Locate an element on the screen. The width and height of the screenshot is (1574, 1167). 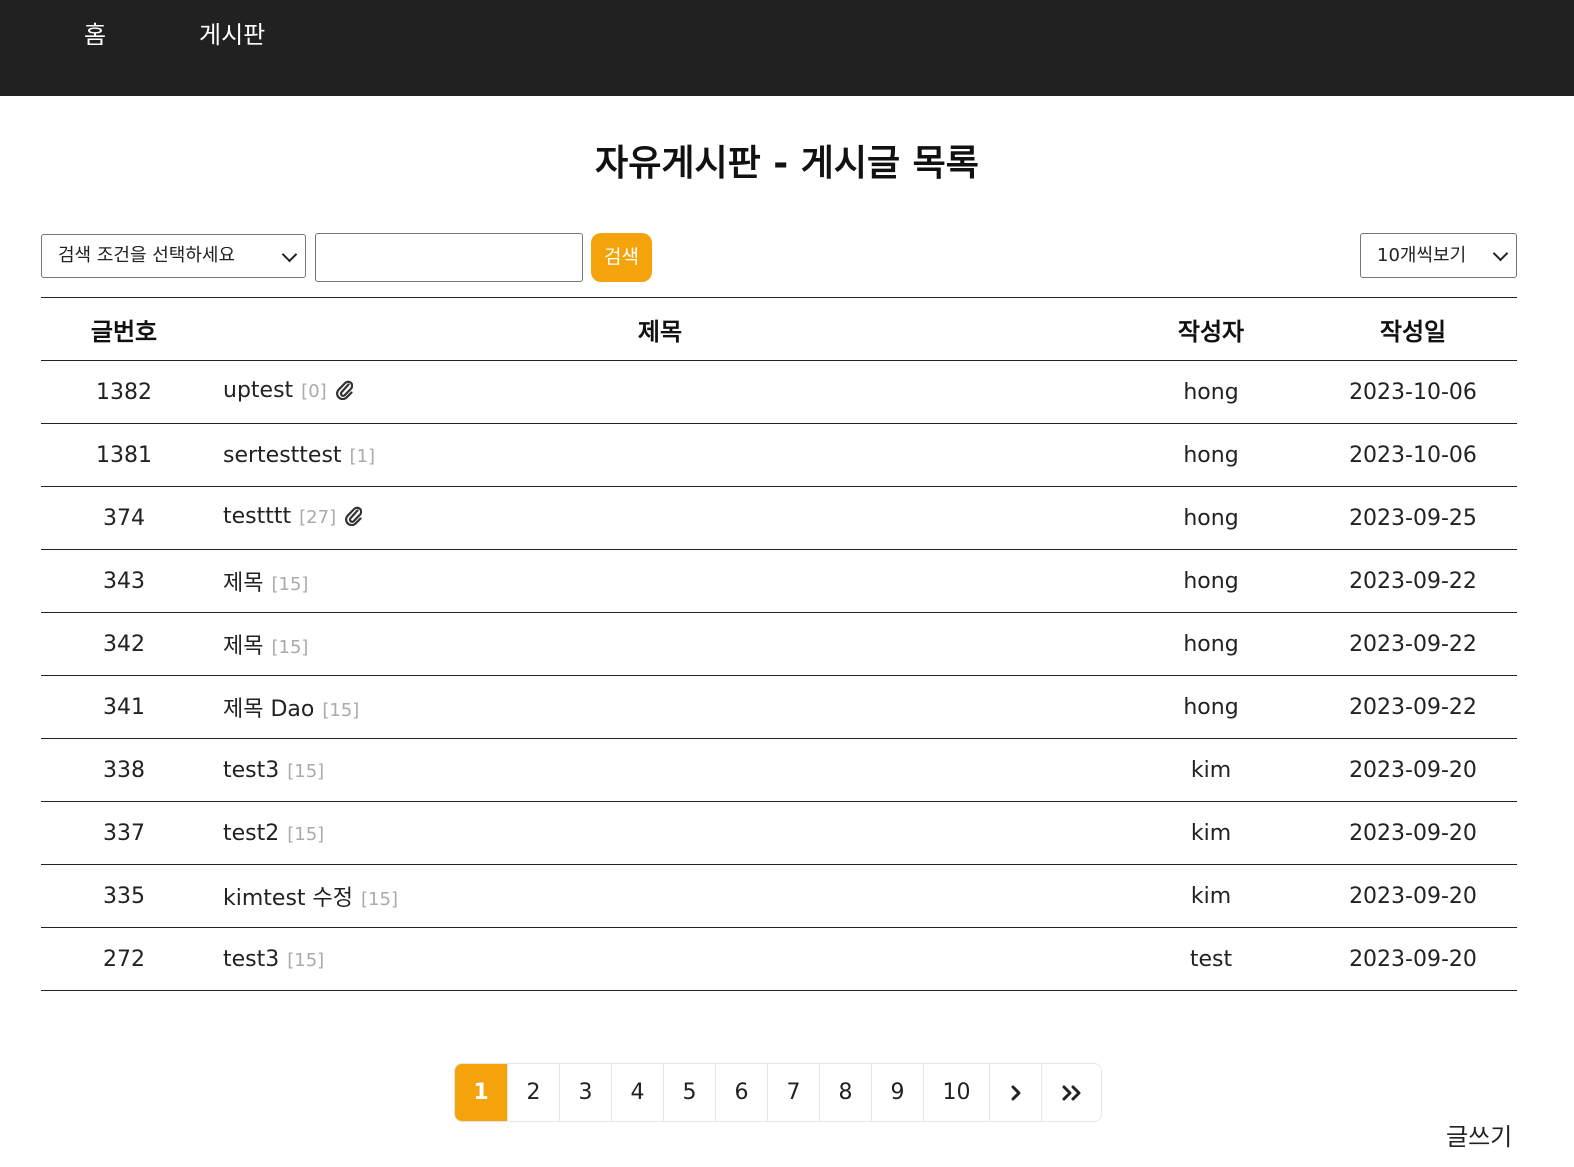
write-post-link: 글쓰기 is located at coordinates (1479, 1137).